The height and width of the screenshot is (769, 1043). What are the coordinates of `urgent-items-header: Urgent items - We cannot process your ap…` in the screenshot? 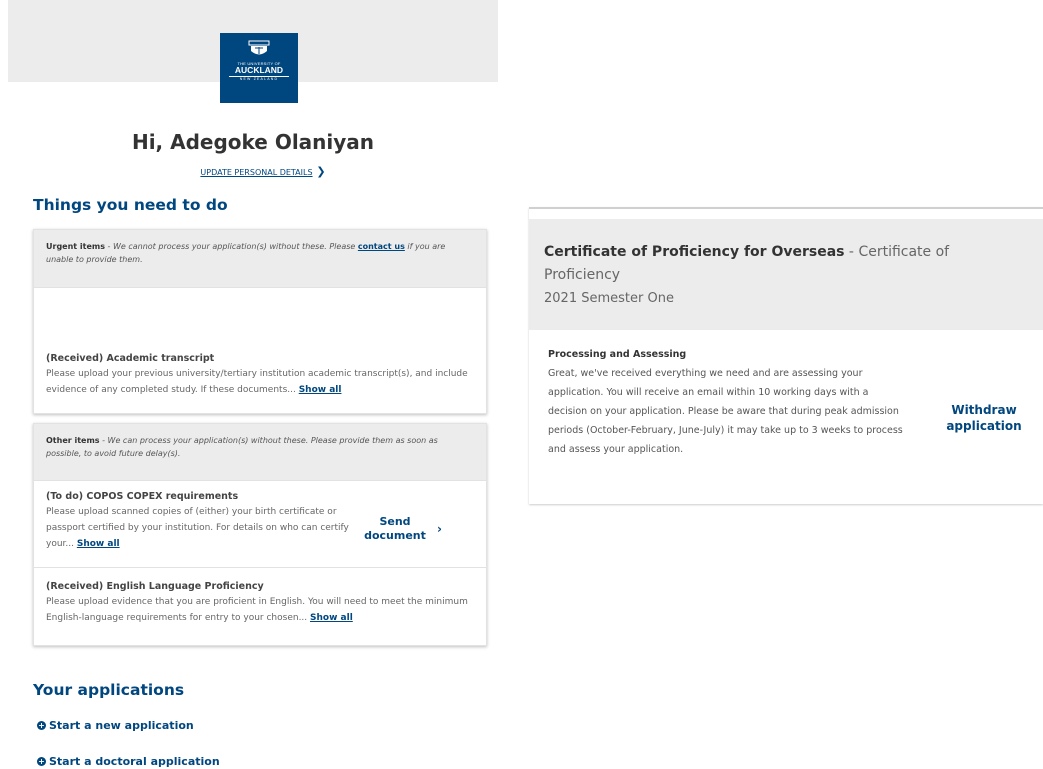 It's located at (260, 258).